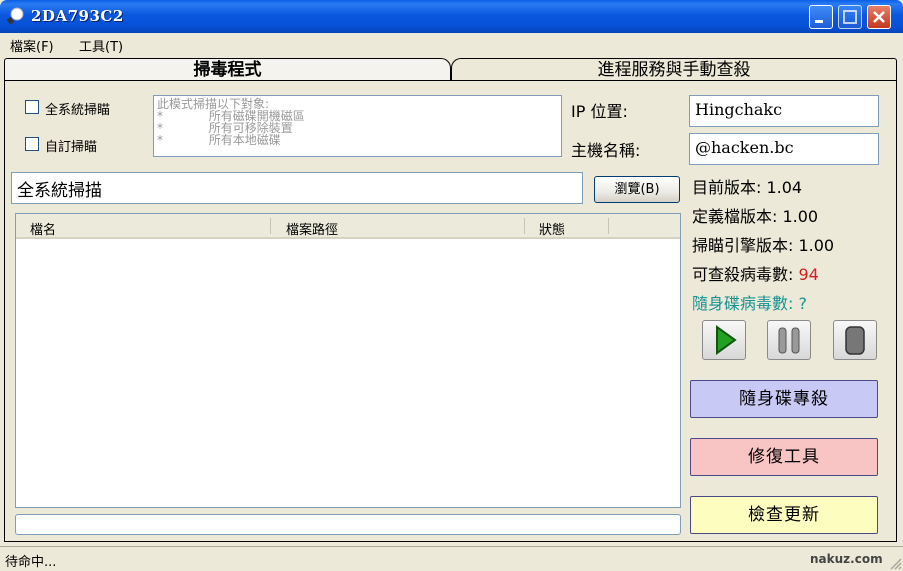  Describe the element at coordinates (219, 140) in the screenshot. I see `description-line: * 所有本地磁碟` at that location.